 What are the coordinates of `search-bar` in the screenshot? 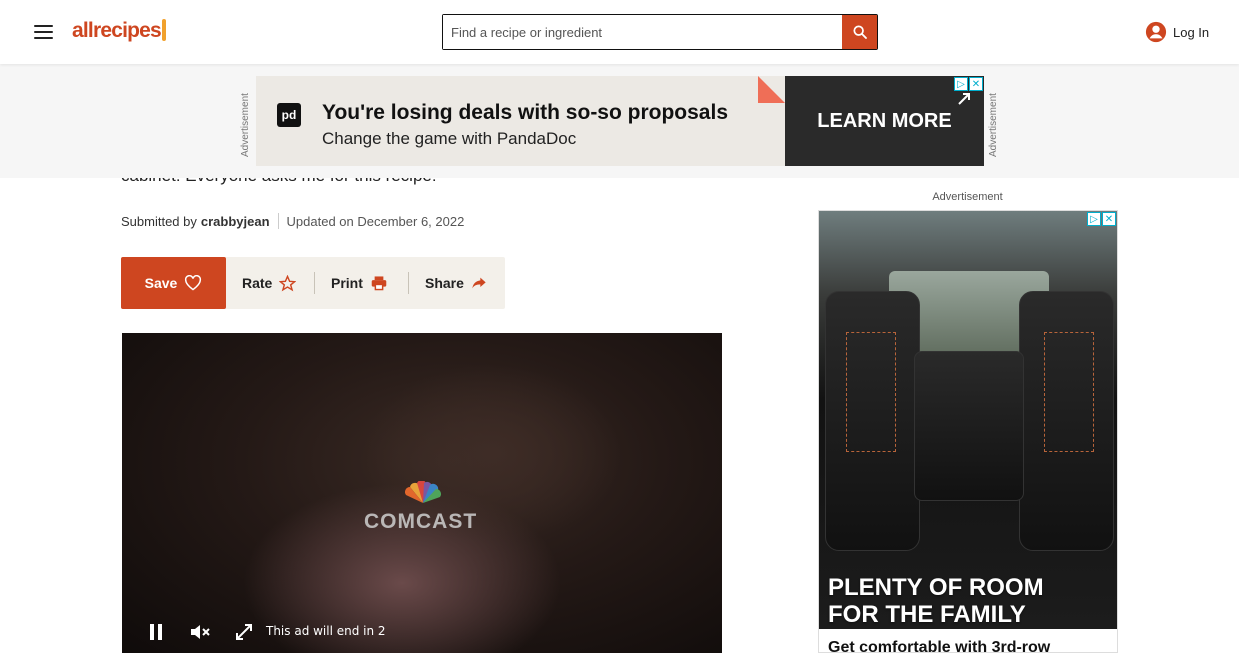 It's located at (660, 32).